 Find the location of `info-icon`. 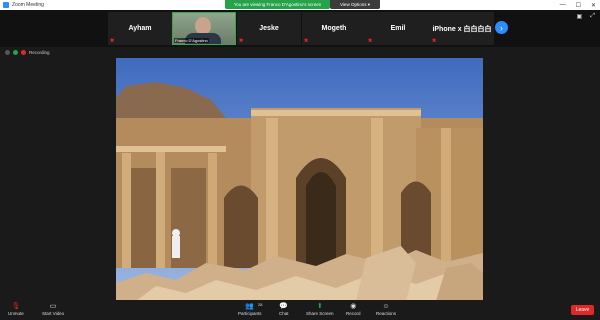

info-icon is located at coordinates (7, 52).